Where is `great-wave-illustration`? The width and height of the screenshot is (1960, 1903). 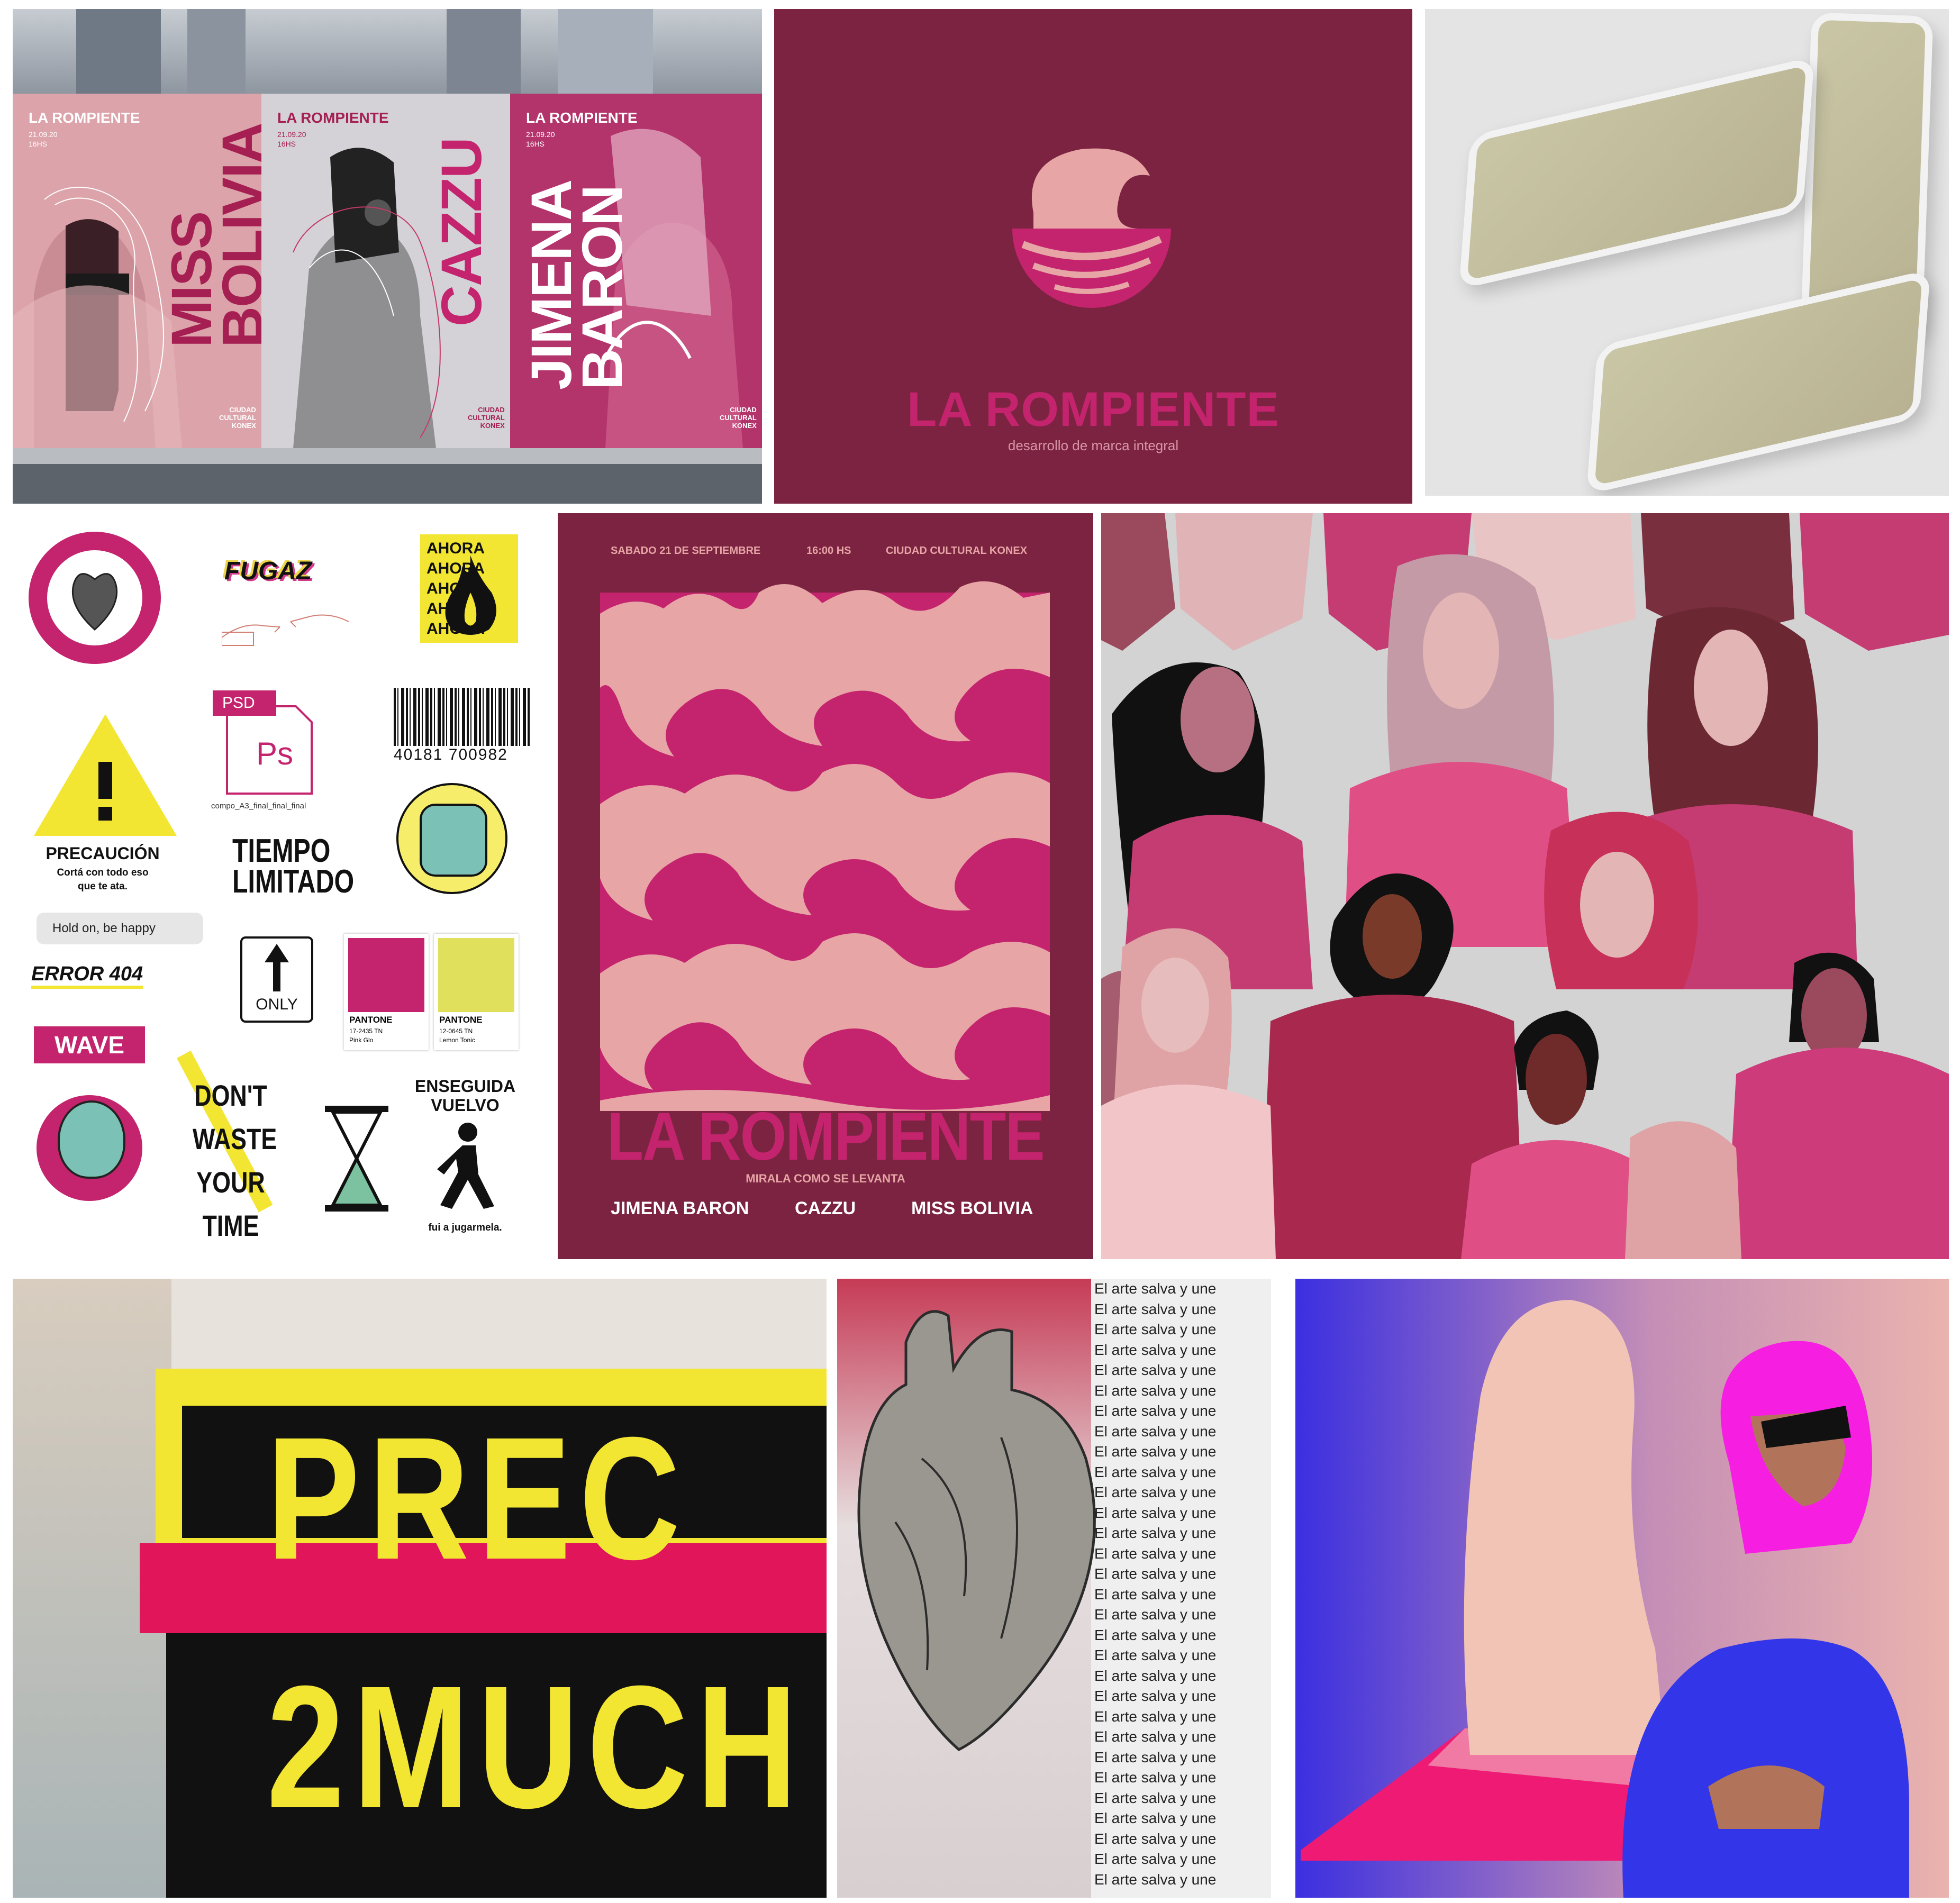 great-wave-illustration is located at coordinates (825, 846).